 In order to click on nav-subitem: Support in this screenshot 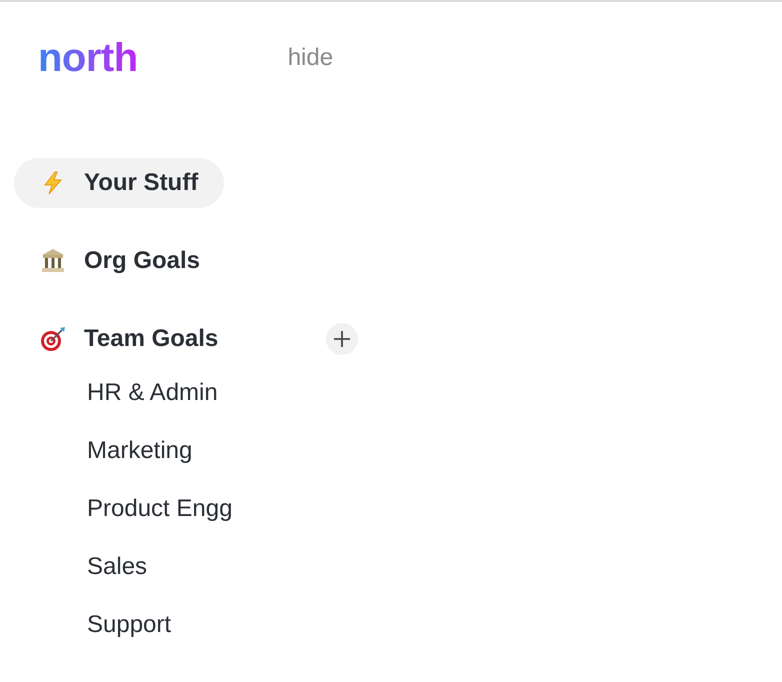, I will do `click(240, 625)`.